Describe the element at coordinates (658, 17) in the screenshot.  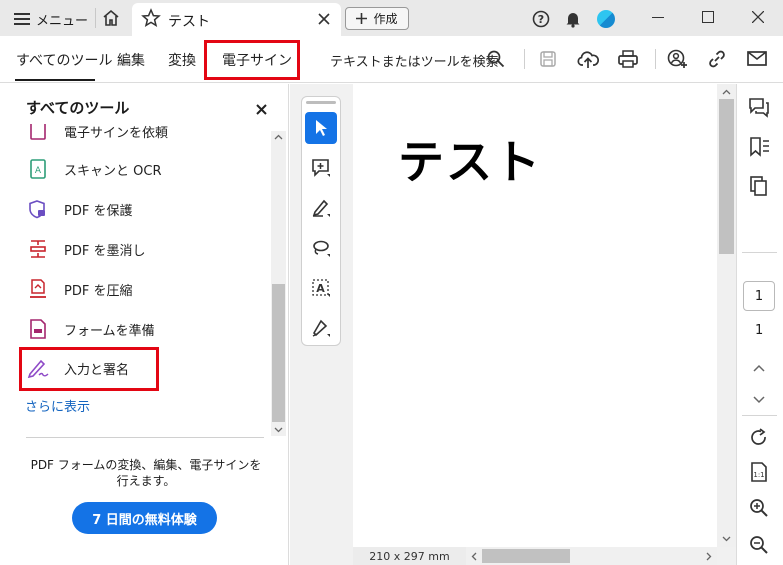
I see `minimize-icon` at that location.